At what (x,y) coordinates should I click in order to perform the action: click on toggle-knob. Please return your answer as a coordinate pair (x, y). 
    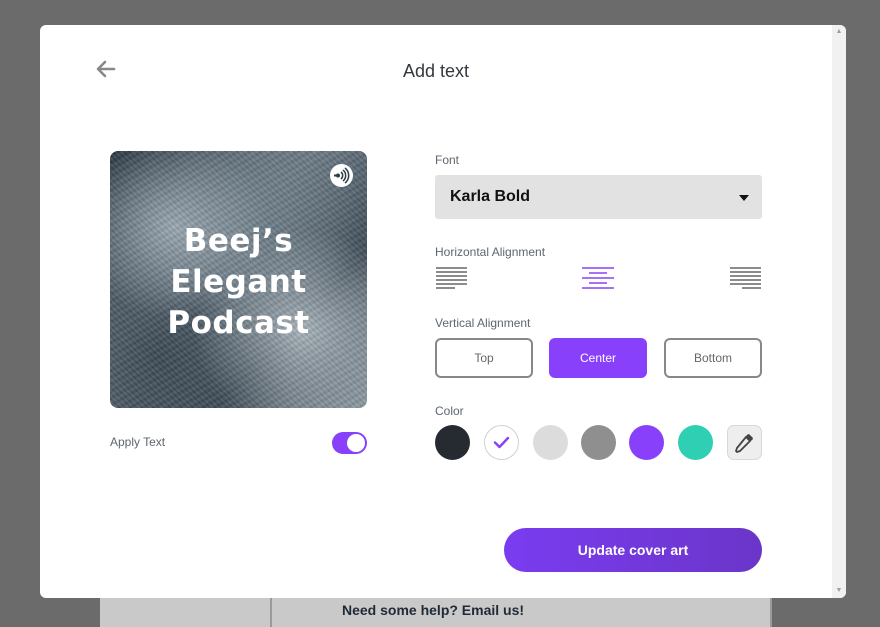
    Looking at the image, I should click on (356, 443).